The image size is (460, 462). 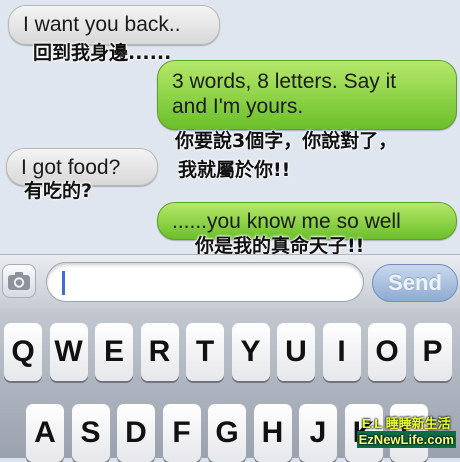 I want to click on key-o: O, so click(x=387, y=352).